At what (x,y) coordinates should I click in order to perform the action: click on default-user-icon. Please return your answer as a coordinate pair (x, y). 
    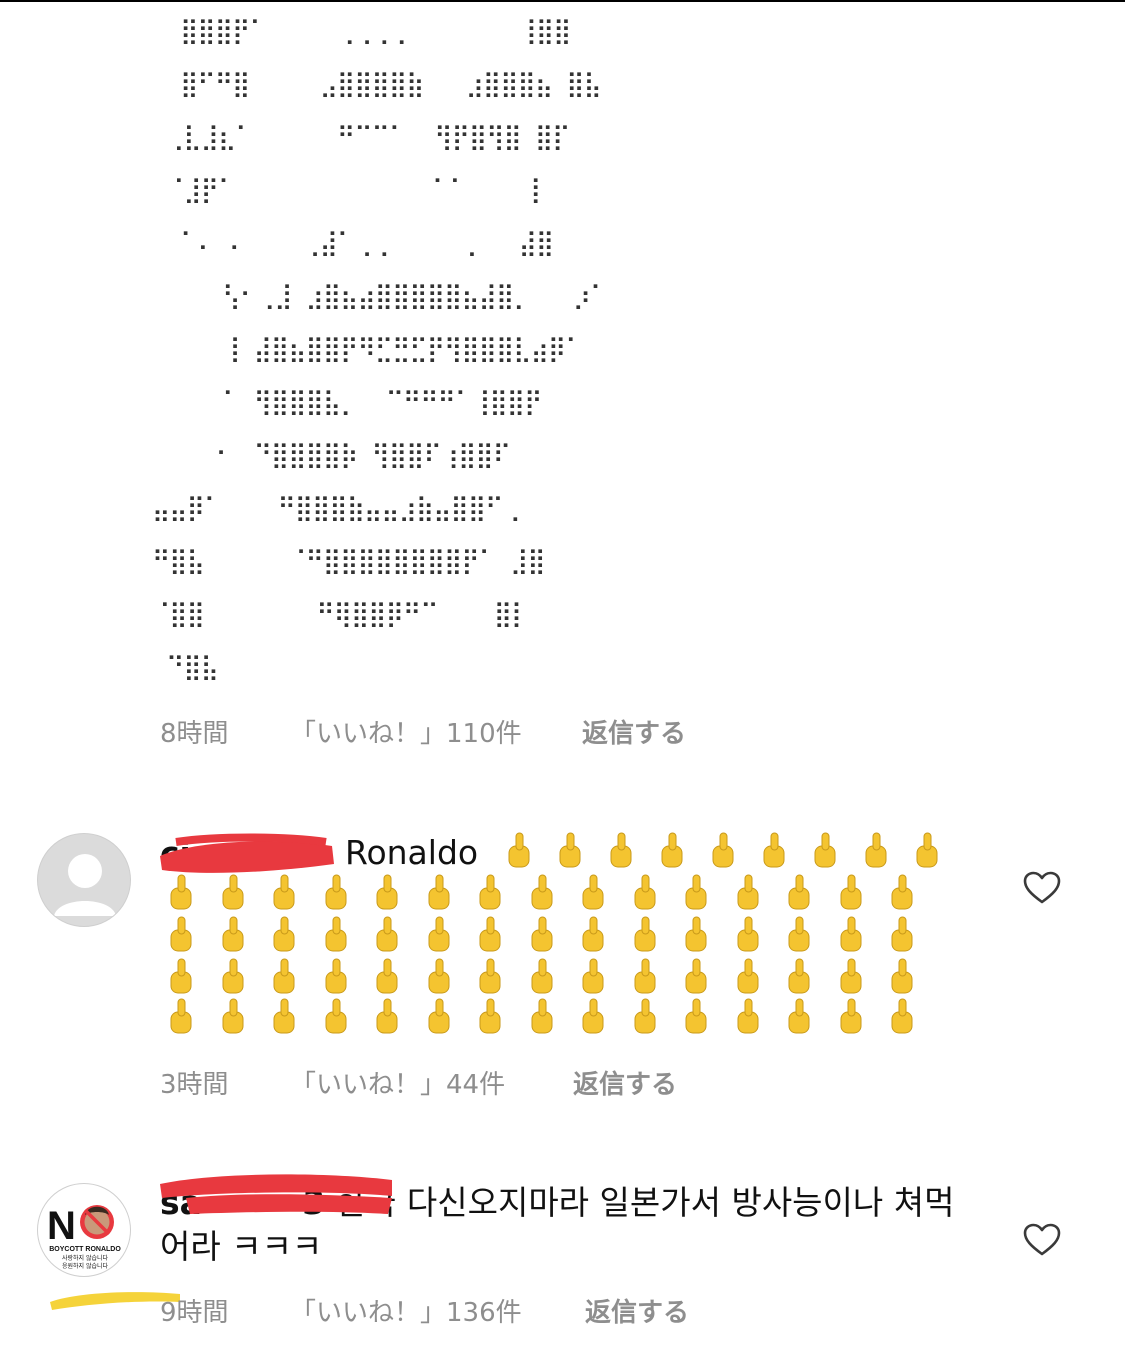
    Looking at the image, I should click on (84, 880).